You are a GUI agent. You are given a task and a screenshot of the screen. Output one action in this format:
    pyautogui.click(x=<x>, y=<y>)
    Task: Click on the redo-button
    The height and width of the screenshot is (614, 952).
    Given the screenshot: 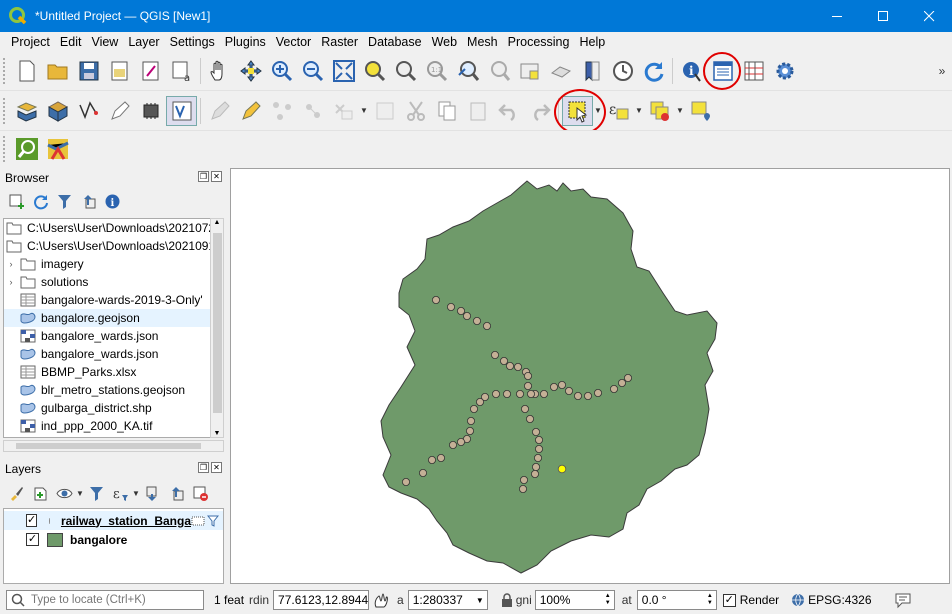 What is the action you would take?
    pyautogui.click(x=539, y=111)
    